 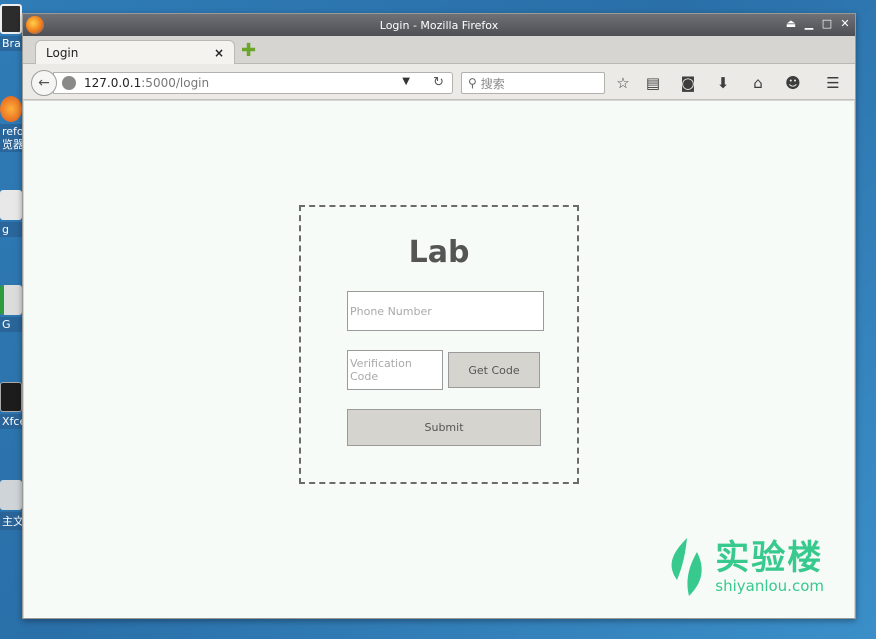 What do you see at coordinates (686, 567) in the screenshot?
I see `shiyanlou-logo-icon` at bounding box center [686, 567].